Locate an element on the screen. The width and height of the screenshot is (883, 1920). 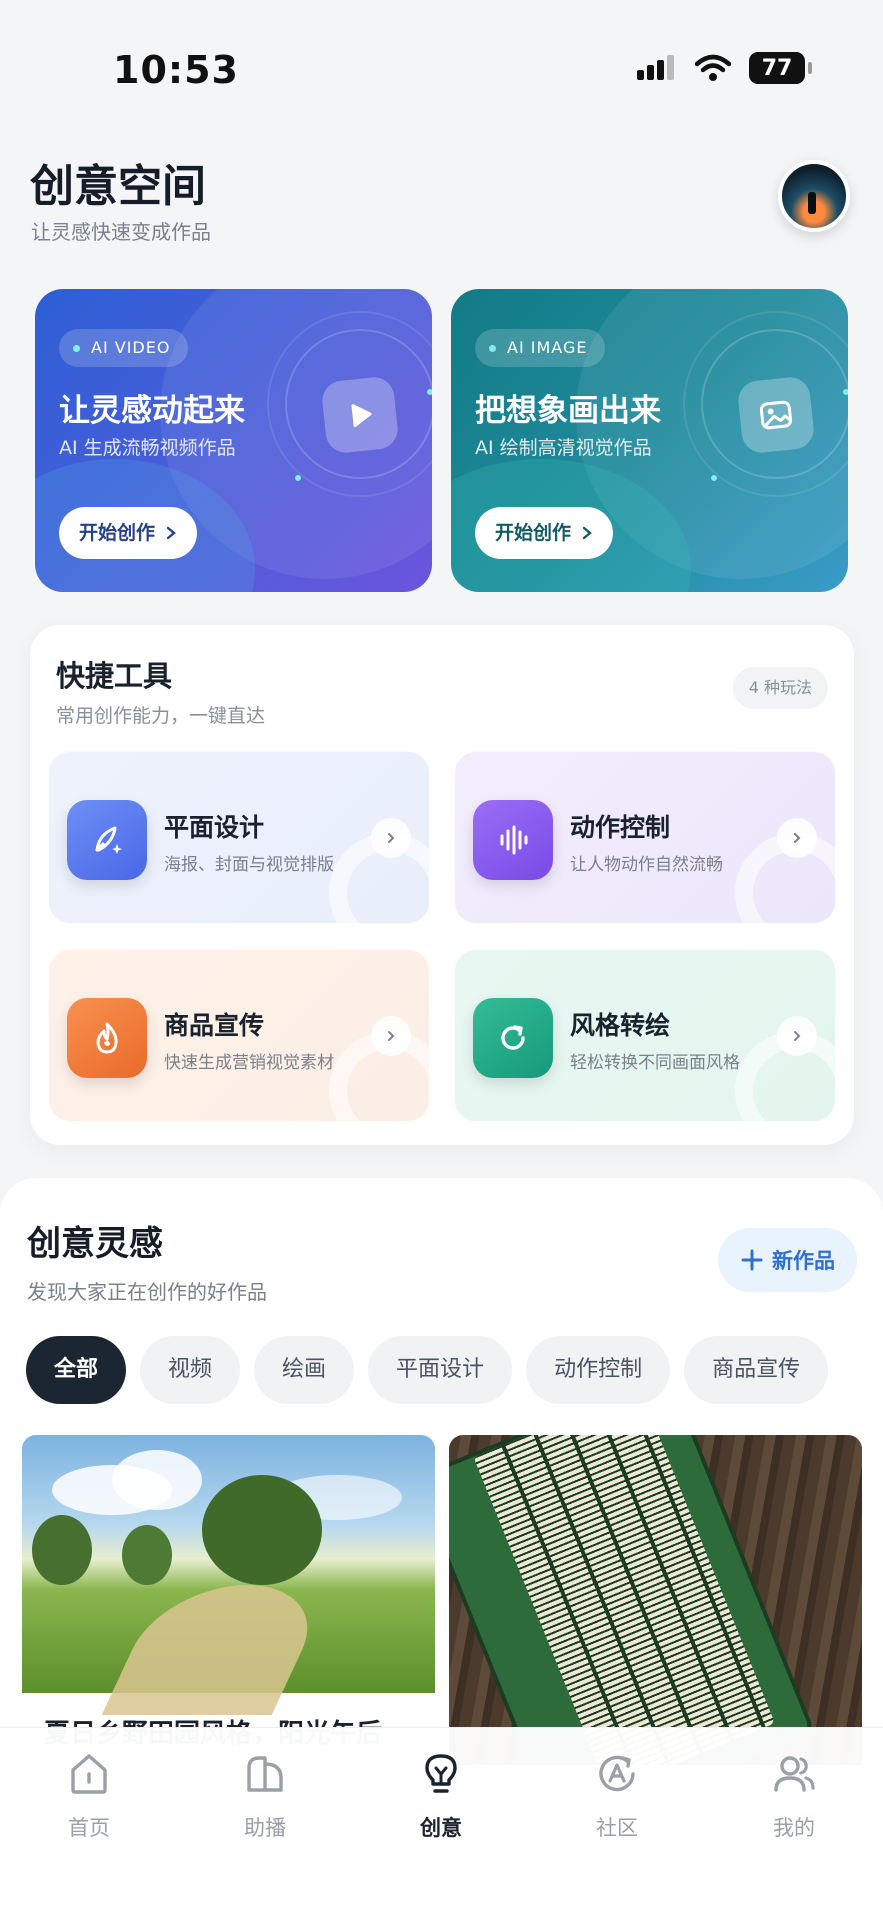
chip-motion-control: 动作控制 is located at coordinates (598, 1370).